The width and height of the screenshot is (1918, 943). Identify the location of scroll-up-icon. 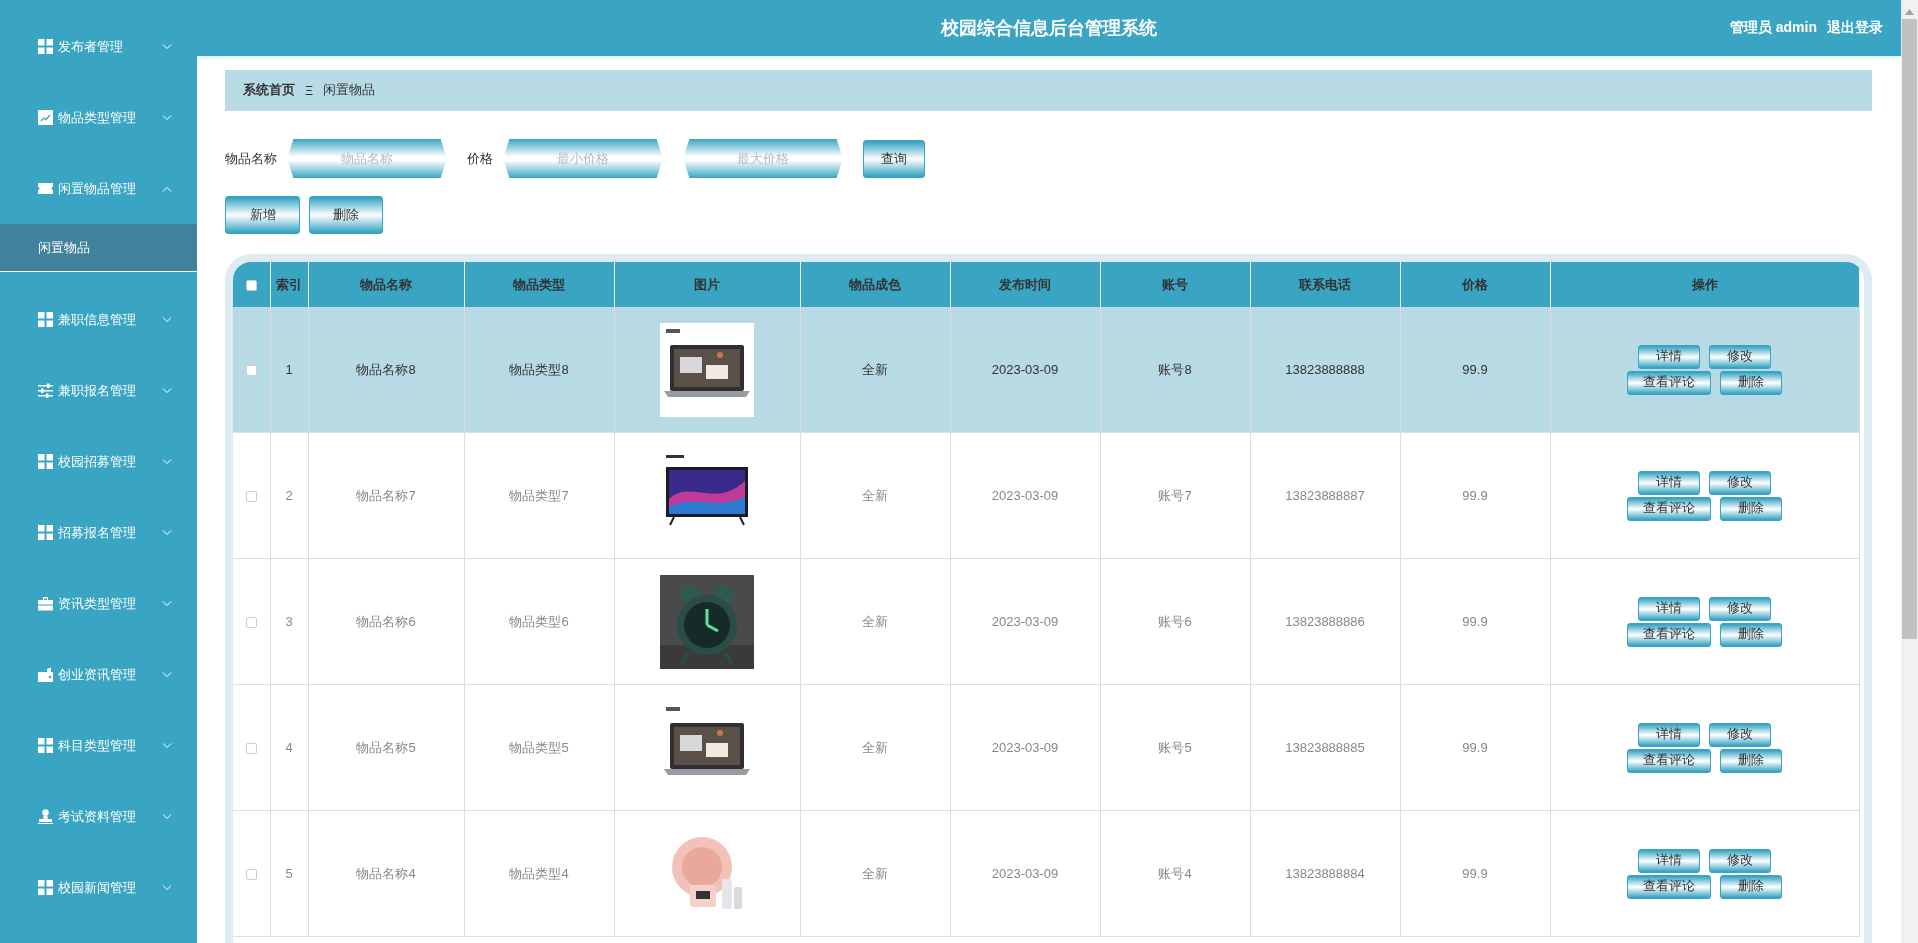
(1909, 12).